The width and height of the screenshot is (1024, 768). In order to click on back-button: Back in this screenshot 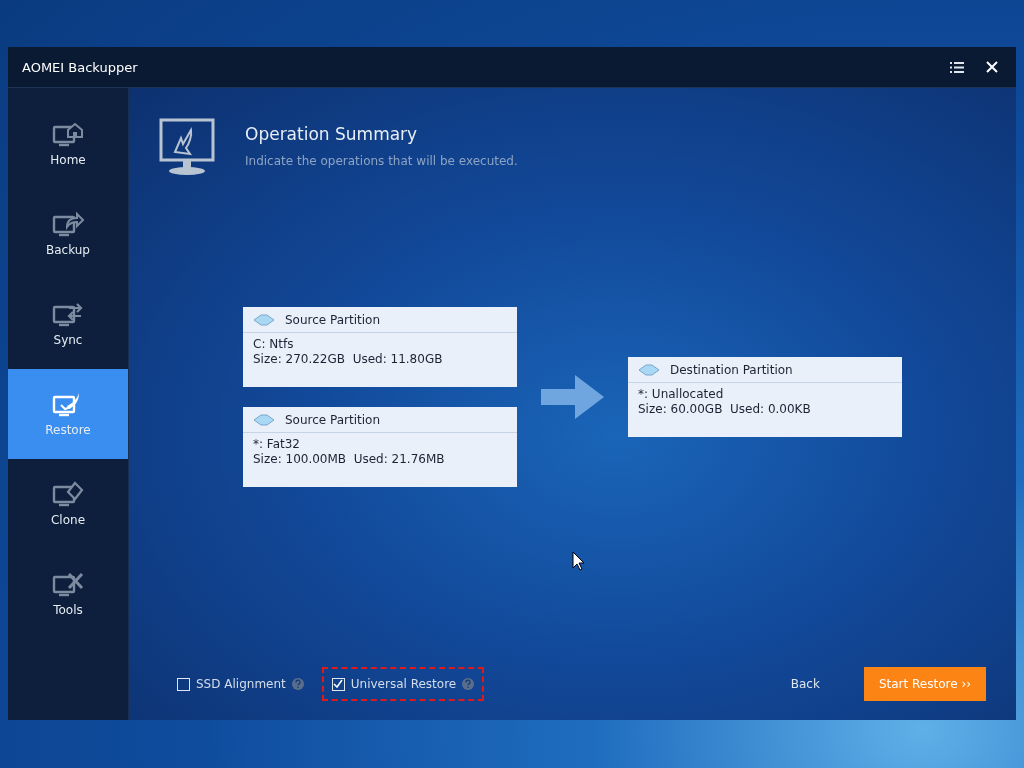, I will do `click(805, 684)`.